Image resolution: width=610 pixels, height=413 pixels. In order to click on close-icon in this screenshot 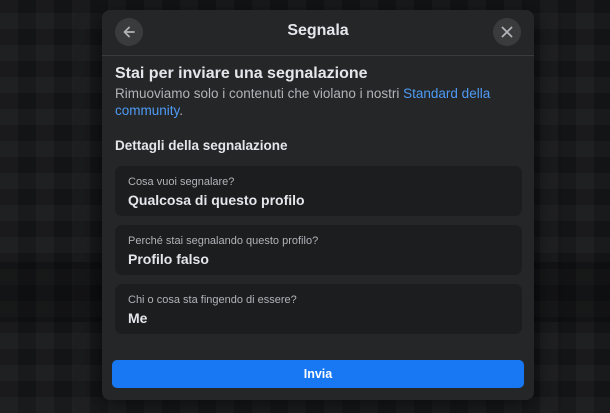, I will do `click(507, 32)`.